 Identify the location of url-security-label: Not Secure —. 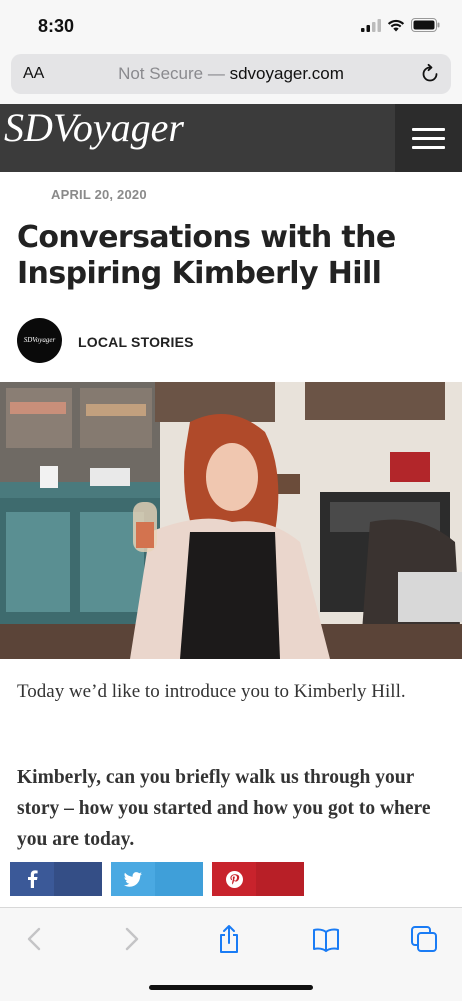
(174, 73).